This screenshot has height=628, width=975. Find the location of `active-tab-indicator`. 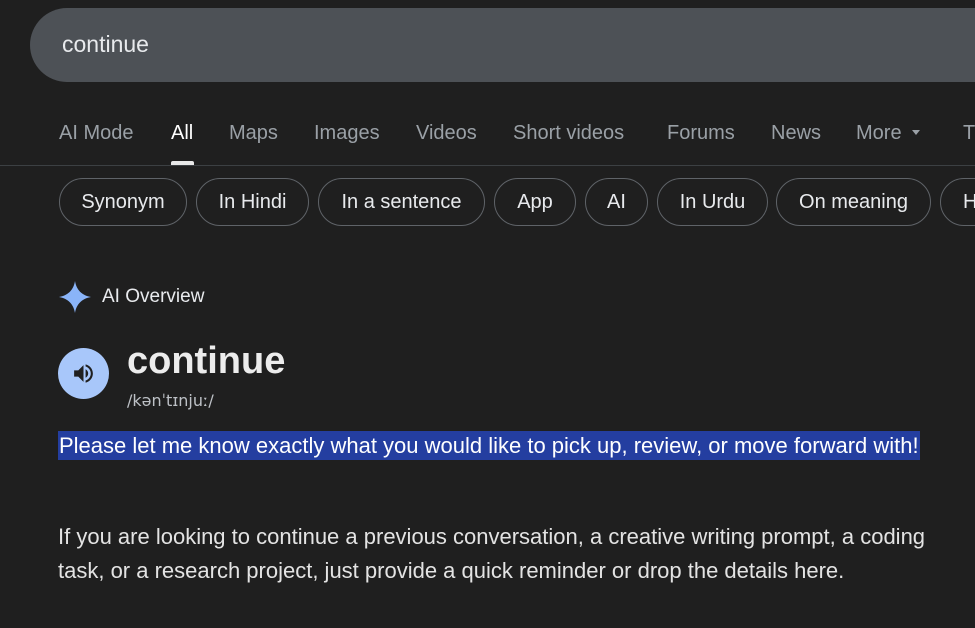

active-tab-indicator is located at coordinates (182, 163).